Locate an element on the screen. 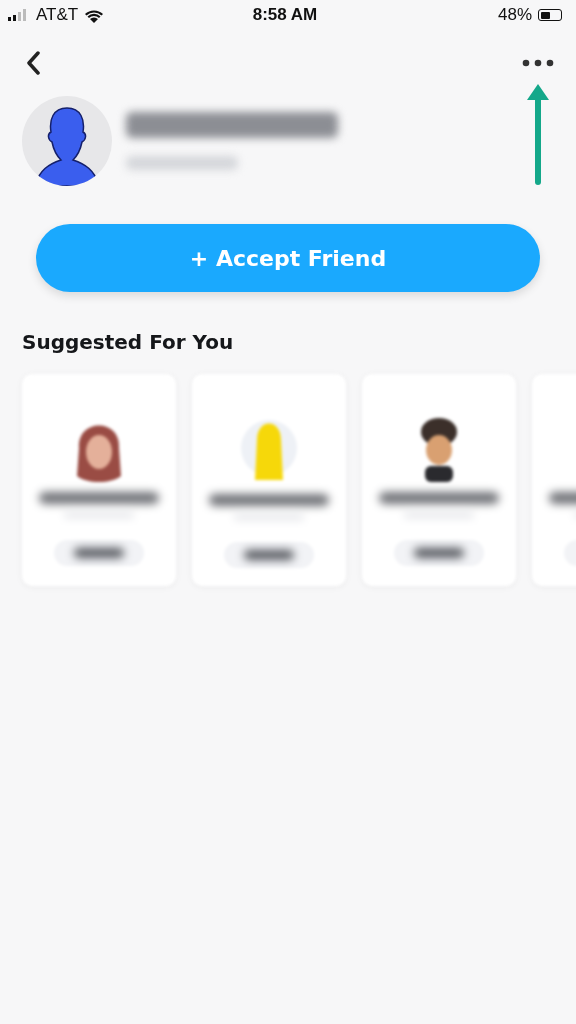 This screenshot has width=576, height=1024. more-options-button is located at coordinates (538, 63).